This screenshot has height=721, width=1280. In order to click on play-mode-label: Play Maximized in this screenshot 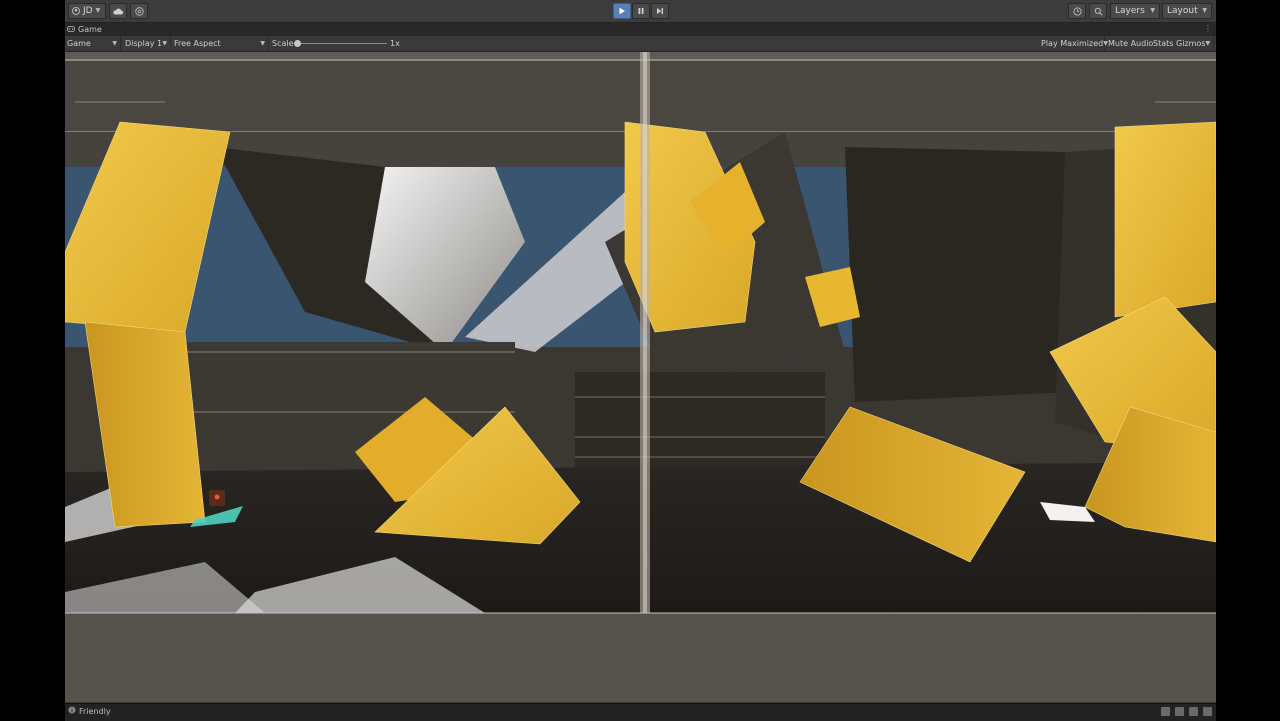, I will do `click(1072, 43)`.